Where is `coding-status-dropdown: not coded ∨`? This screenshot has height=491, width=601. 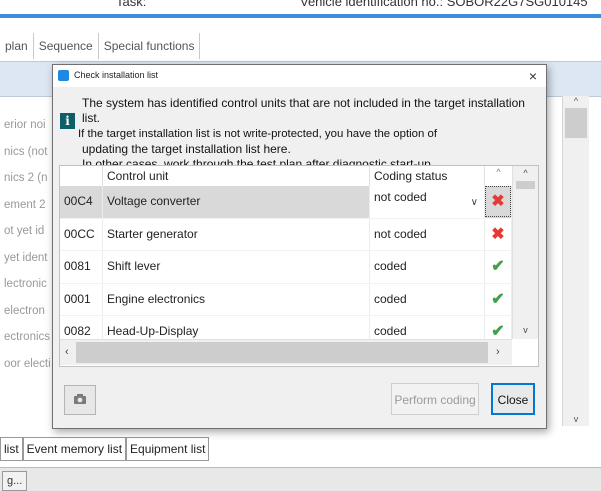
coding-status-dropdown: not coded ∨ is located at coordinates (427, 202).